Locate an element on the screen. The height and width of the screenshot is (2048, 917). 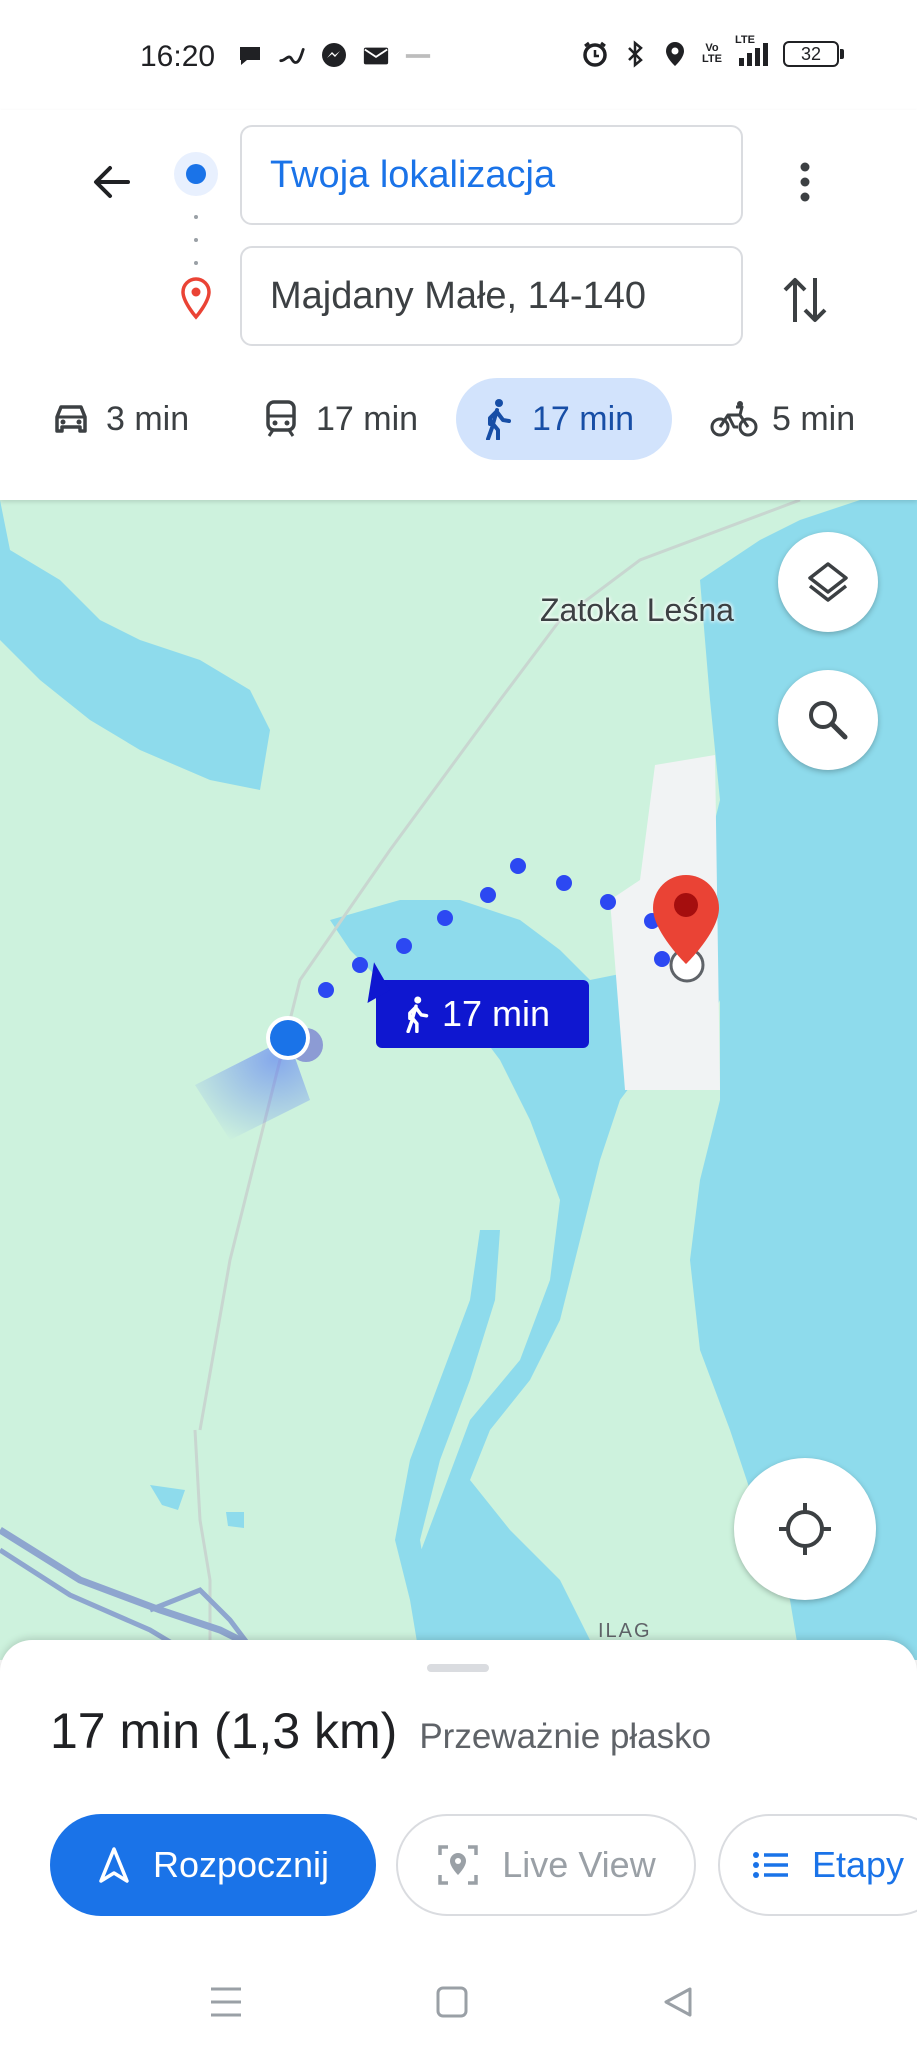
mode-walking-label: 17 min is located at coordinates (583, 418).